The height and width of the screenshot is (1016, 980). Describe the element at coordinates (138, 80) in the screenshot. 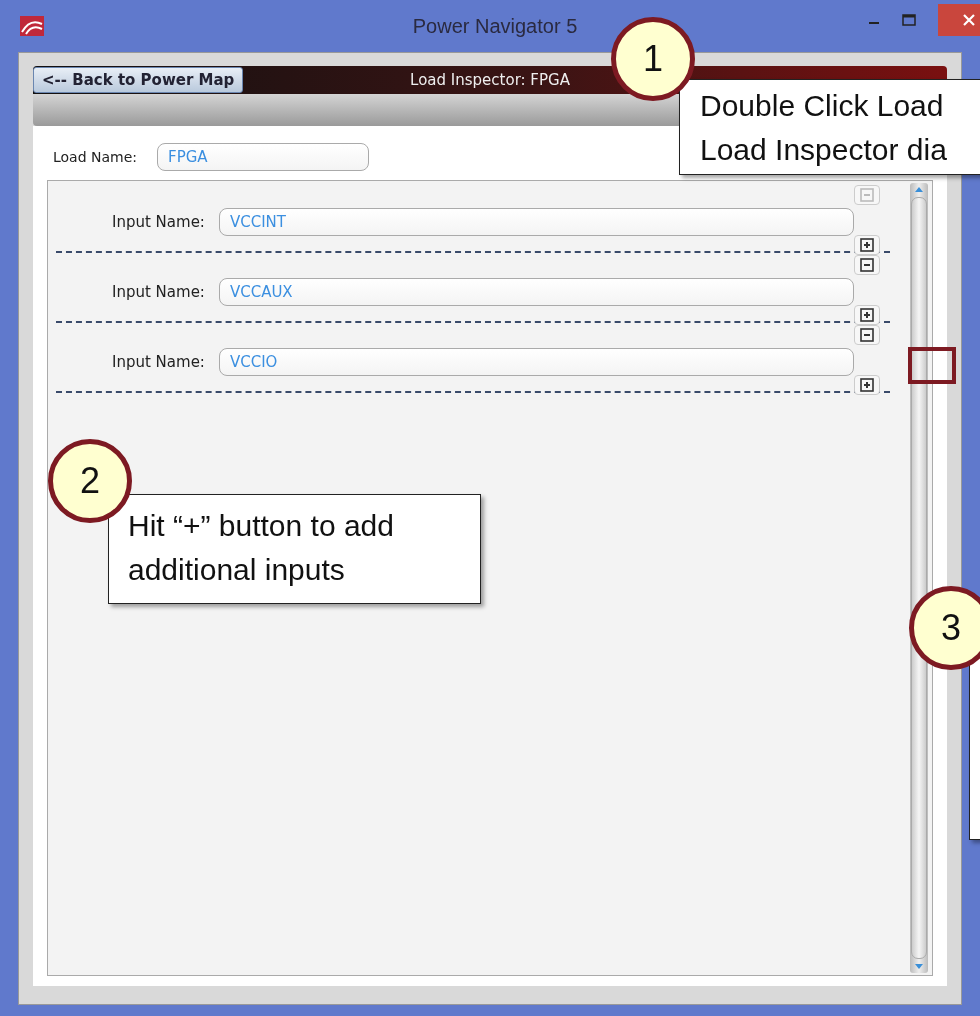

I see `back-button: <-- Back to Power Map` at that location.